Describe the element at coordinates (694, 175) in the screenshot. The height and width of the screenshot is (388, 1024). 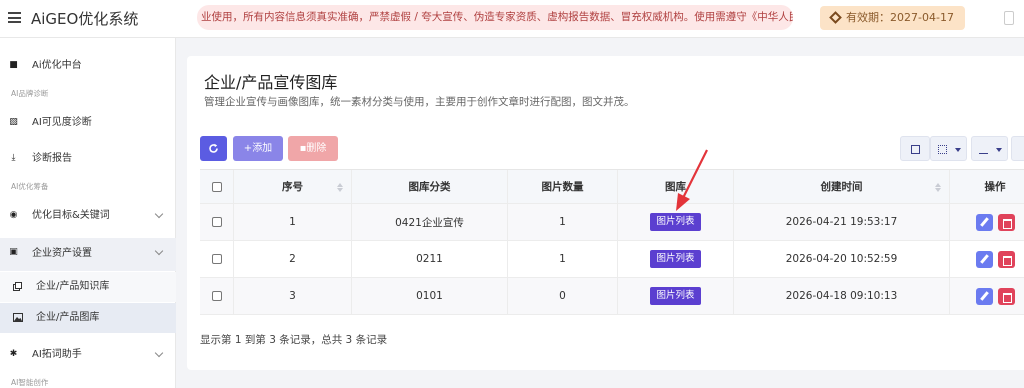
I see `arrow-shaft` at that location.